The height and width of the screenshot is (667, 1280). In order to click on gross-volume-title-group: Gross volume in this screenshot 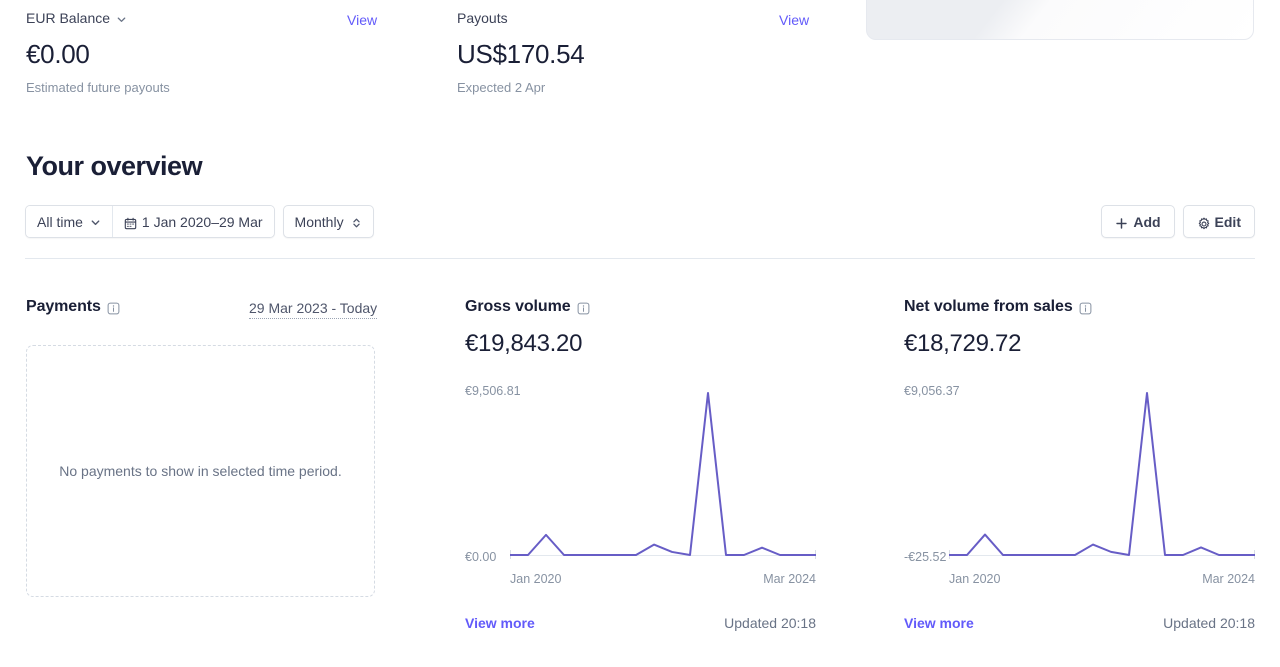, I will do `click(527, 307)`.